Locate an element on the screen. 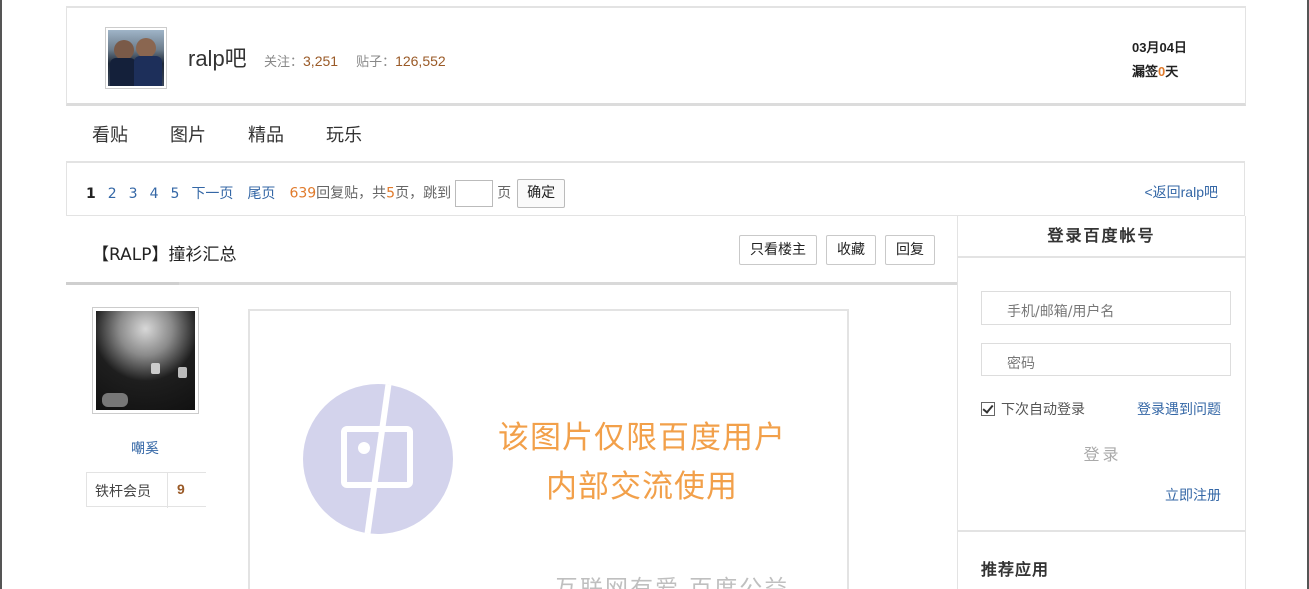 The height and width of the screenshot is (589, 1309). forum-avatar-image is located at coordinates (136, 58).